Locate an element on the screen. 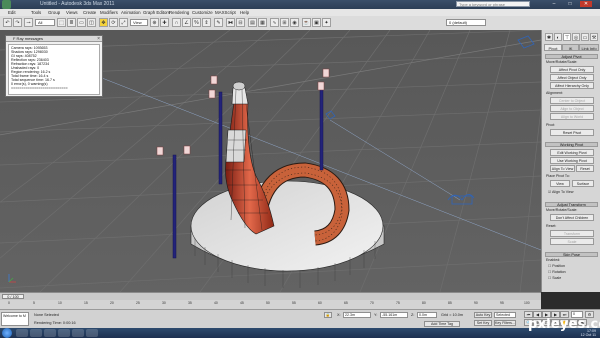 The image size is (600, 338). menu-edit: Edit is located at coordinates (12, 12).